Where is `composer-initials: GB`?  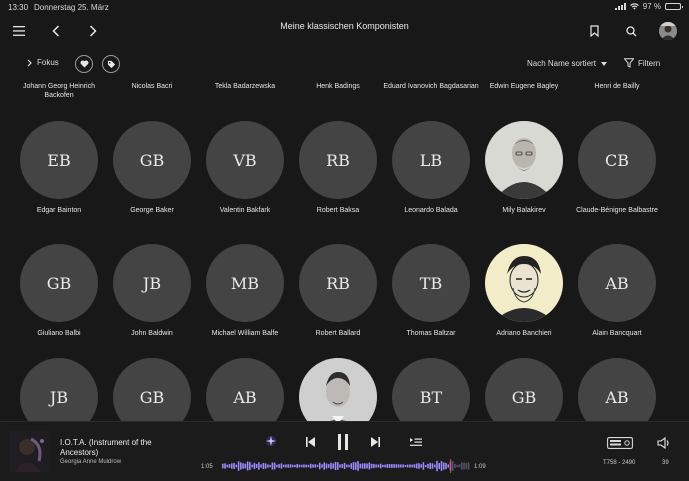 composer-initials: GB is located at coordinates (152, 397).